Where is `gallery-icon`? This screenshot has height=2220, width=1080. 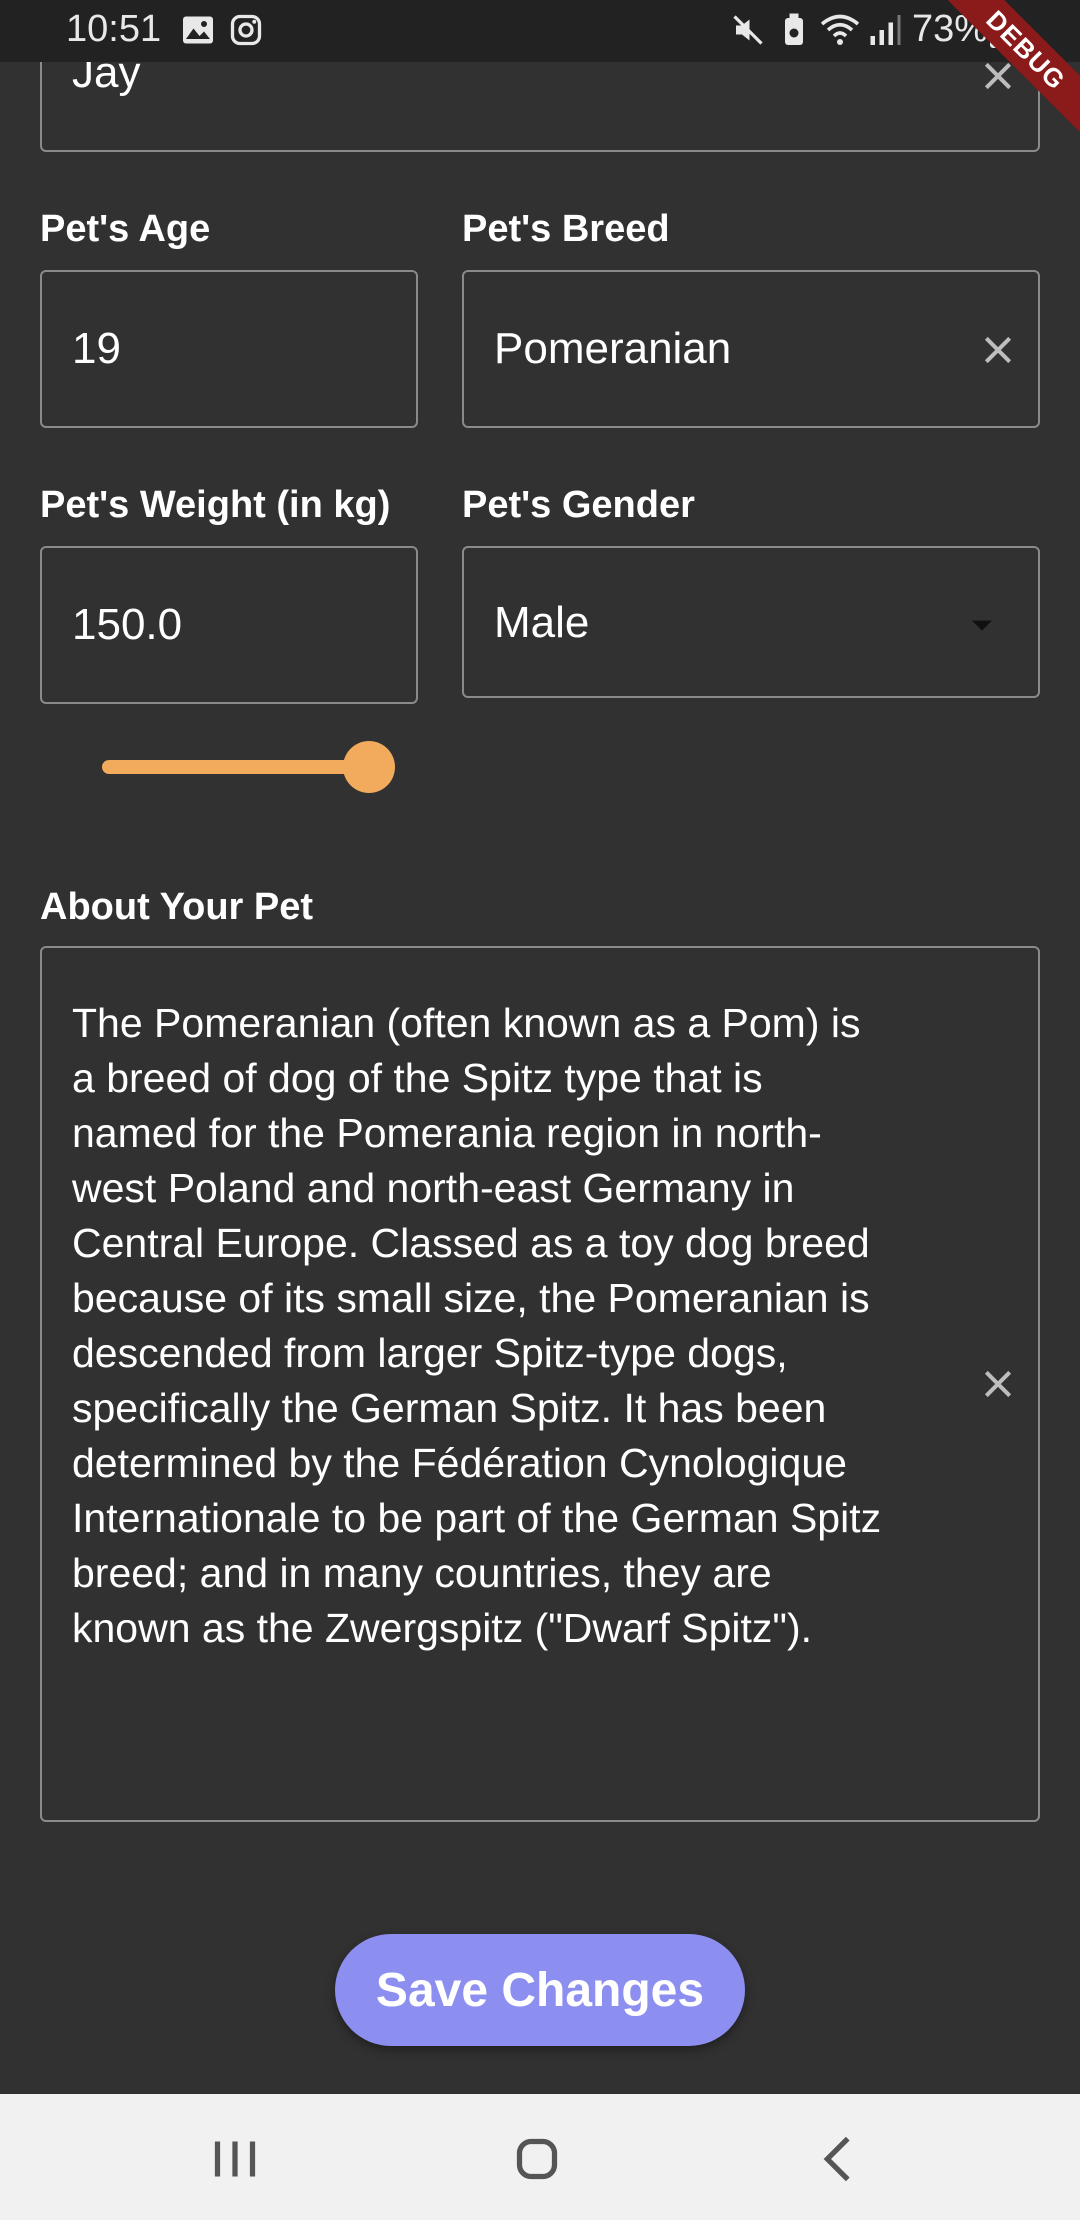
gallery-icon is located at coordinates (198, 30).